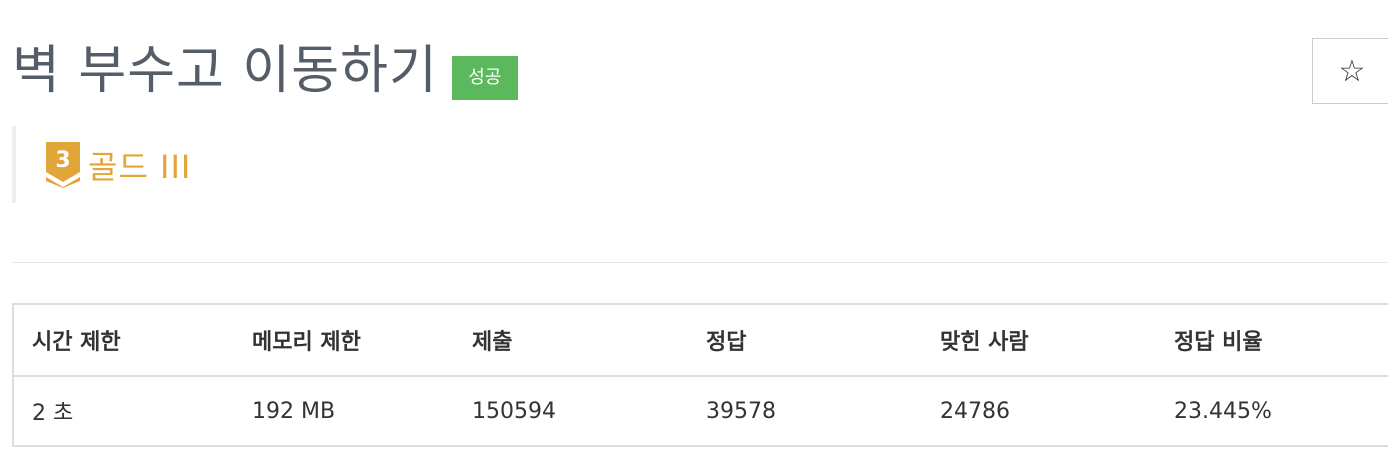 This screenshot has width=1388, height=458. I want to click on tier-badge-icon: 3, so click(63, 164).